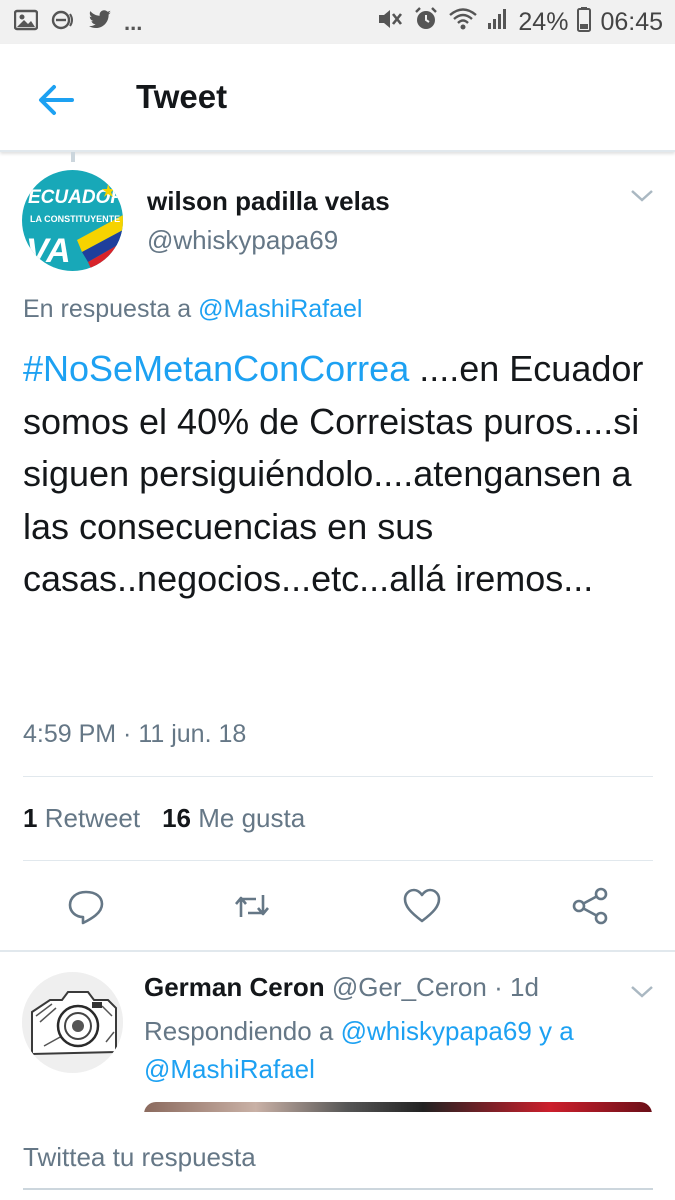 Image resolution: width=675 pixels, height=1200 pixels. What do you see at coordinates (177, 818) in the screenshot?
I see `likes-count: 16` at bounding box center [177, 818].